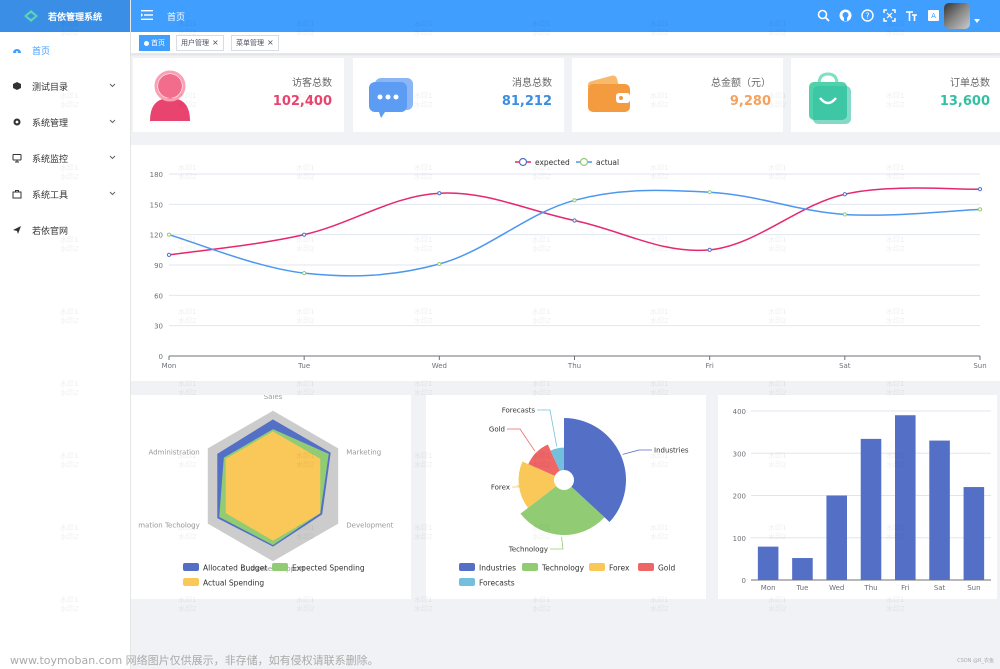 The image size is (1000, 669). I want to click on order-card: 订单总数 13,600, so click(895, 95).